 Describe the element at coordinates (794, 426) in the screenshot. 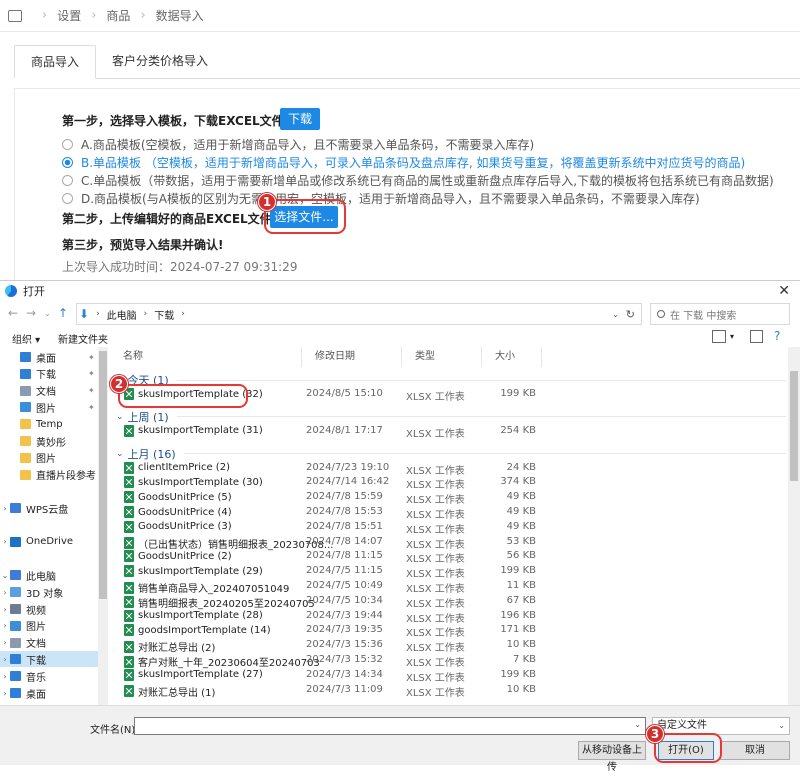

I see `list-scroll-thumb` at that location.